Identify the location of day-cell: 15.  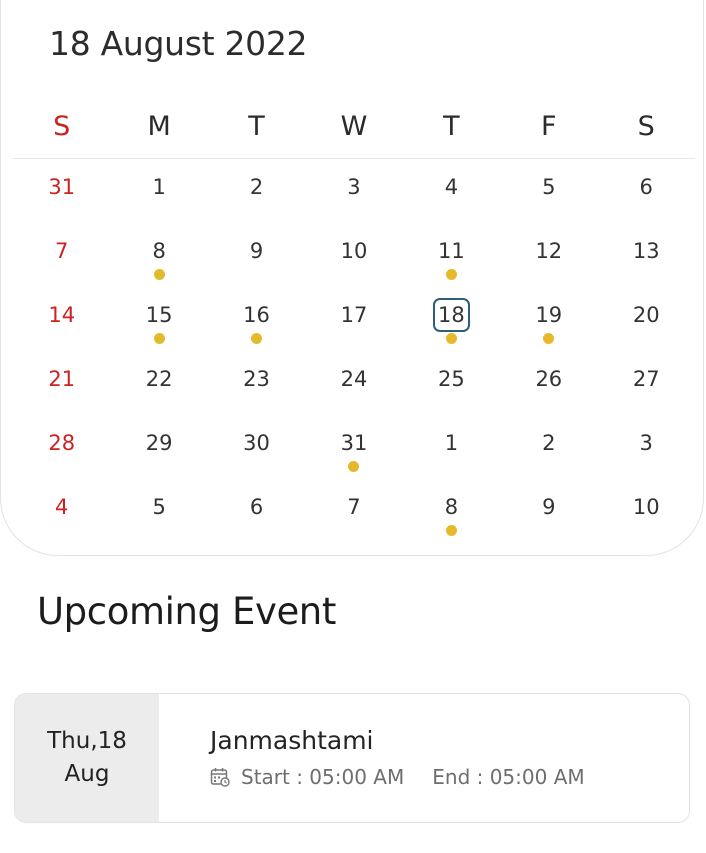
(158, 320).